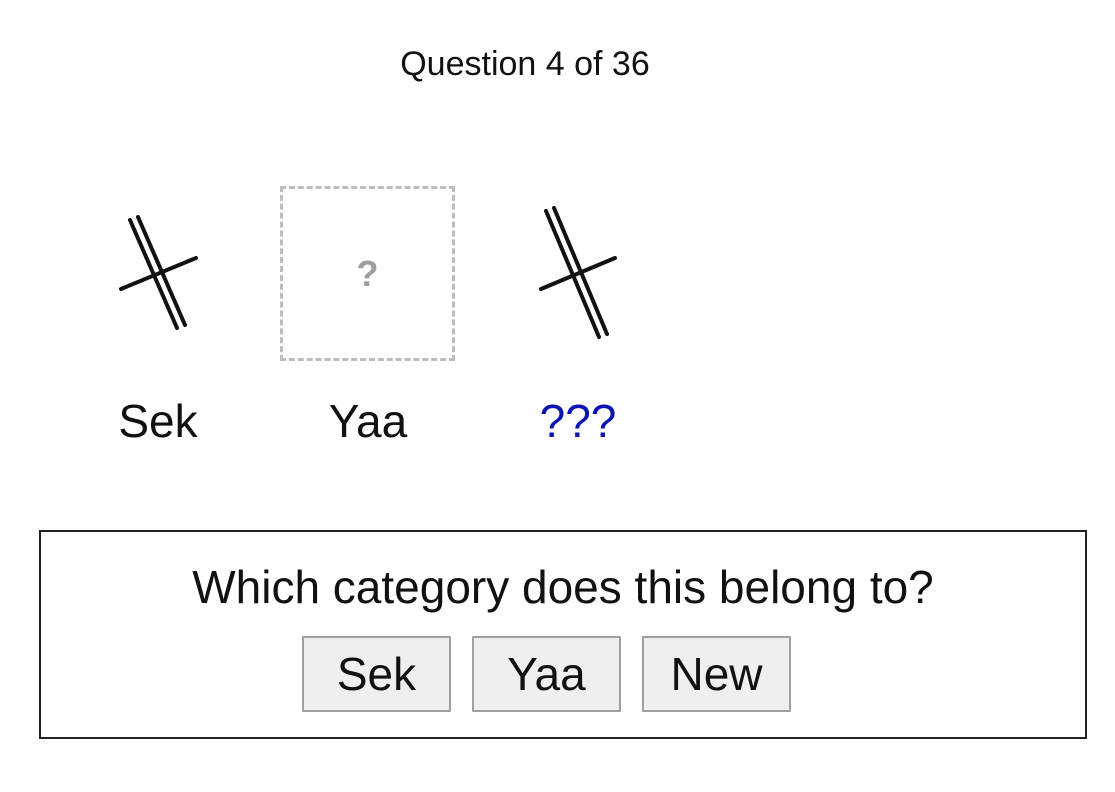  I want to click on answer-button-yaa: Yaa, so click(546, 674).